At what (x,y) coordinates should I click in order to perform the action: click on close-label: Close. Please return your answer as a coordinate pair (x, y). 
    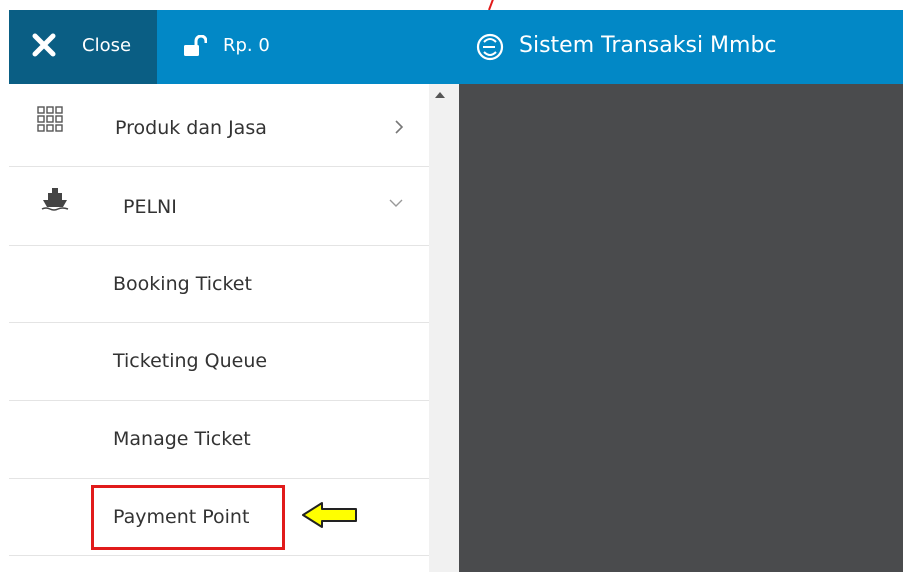
    Looking at the image, I should click on (107, 45).